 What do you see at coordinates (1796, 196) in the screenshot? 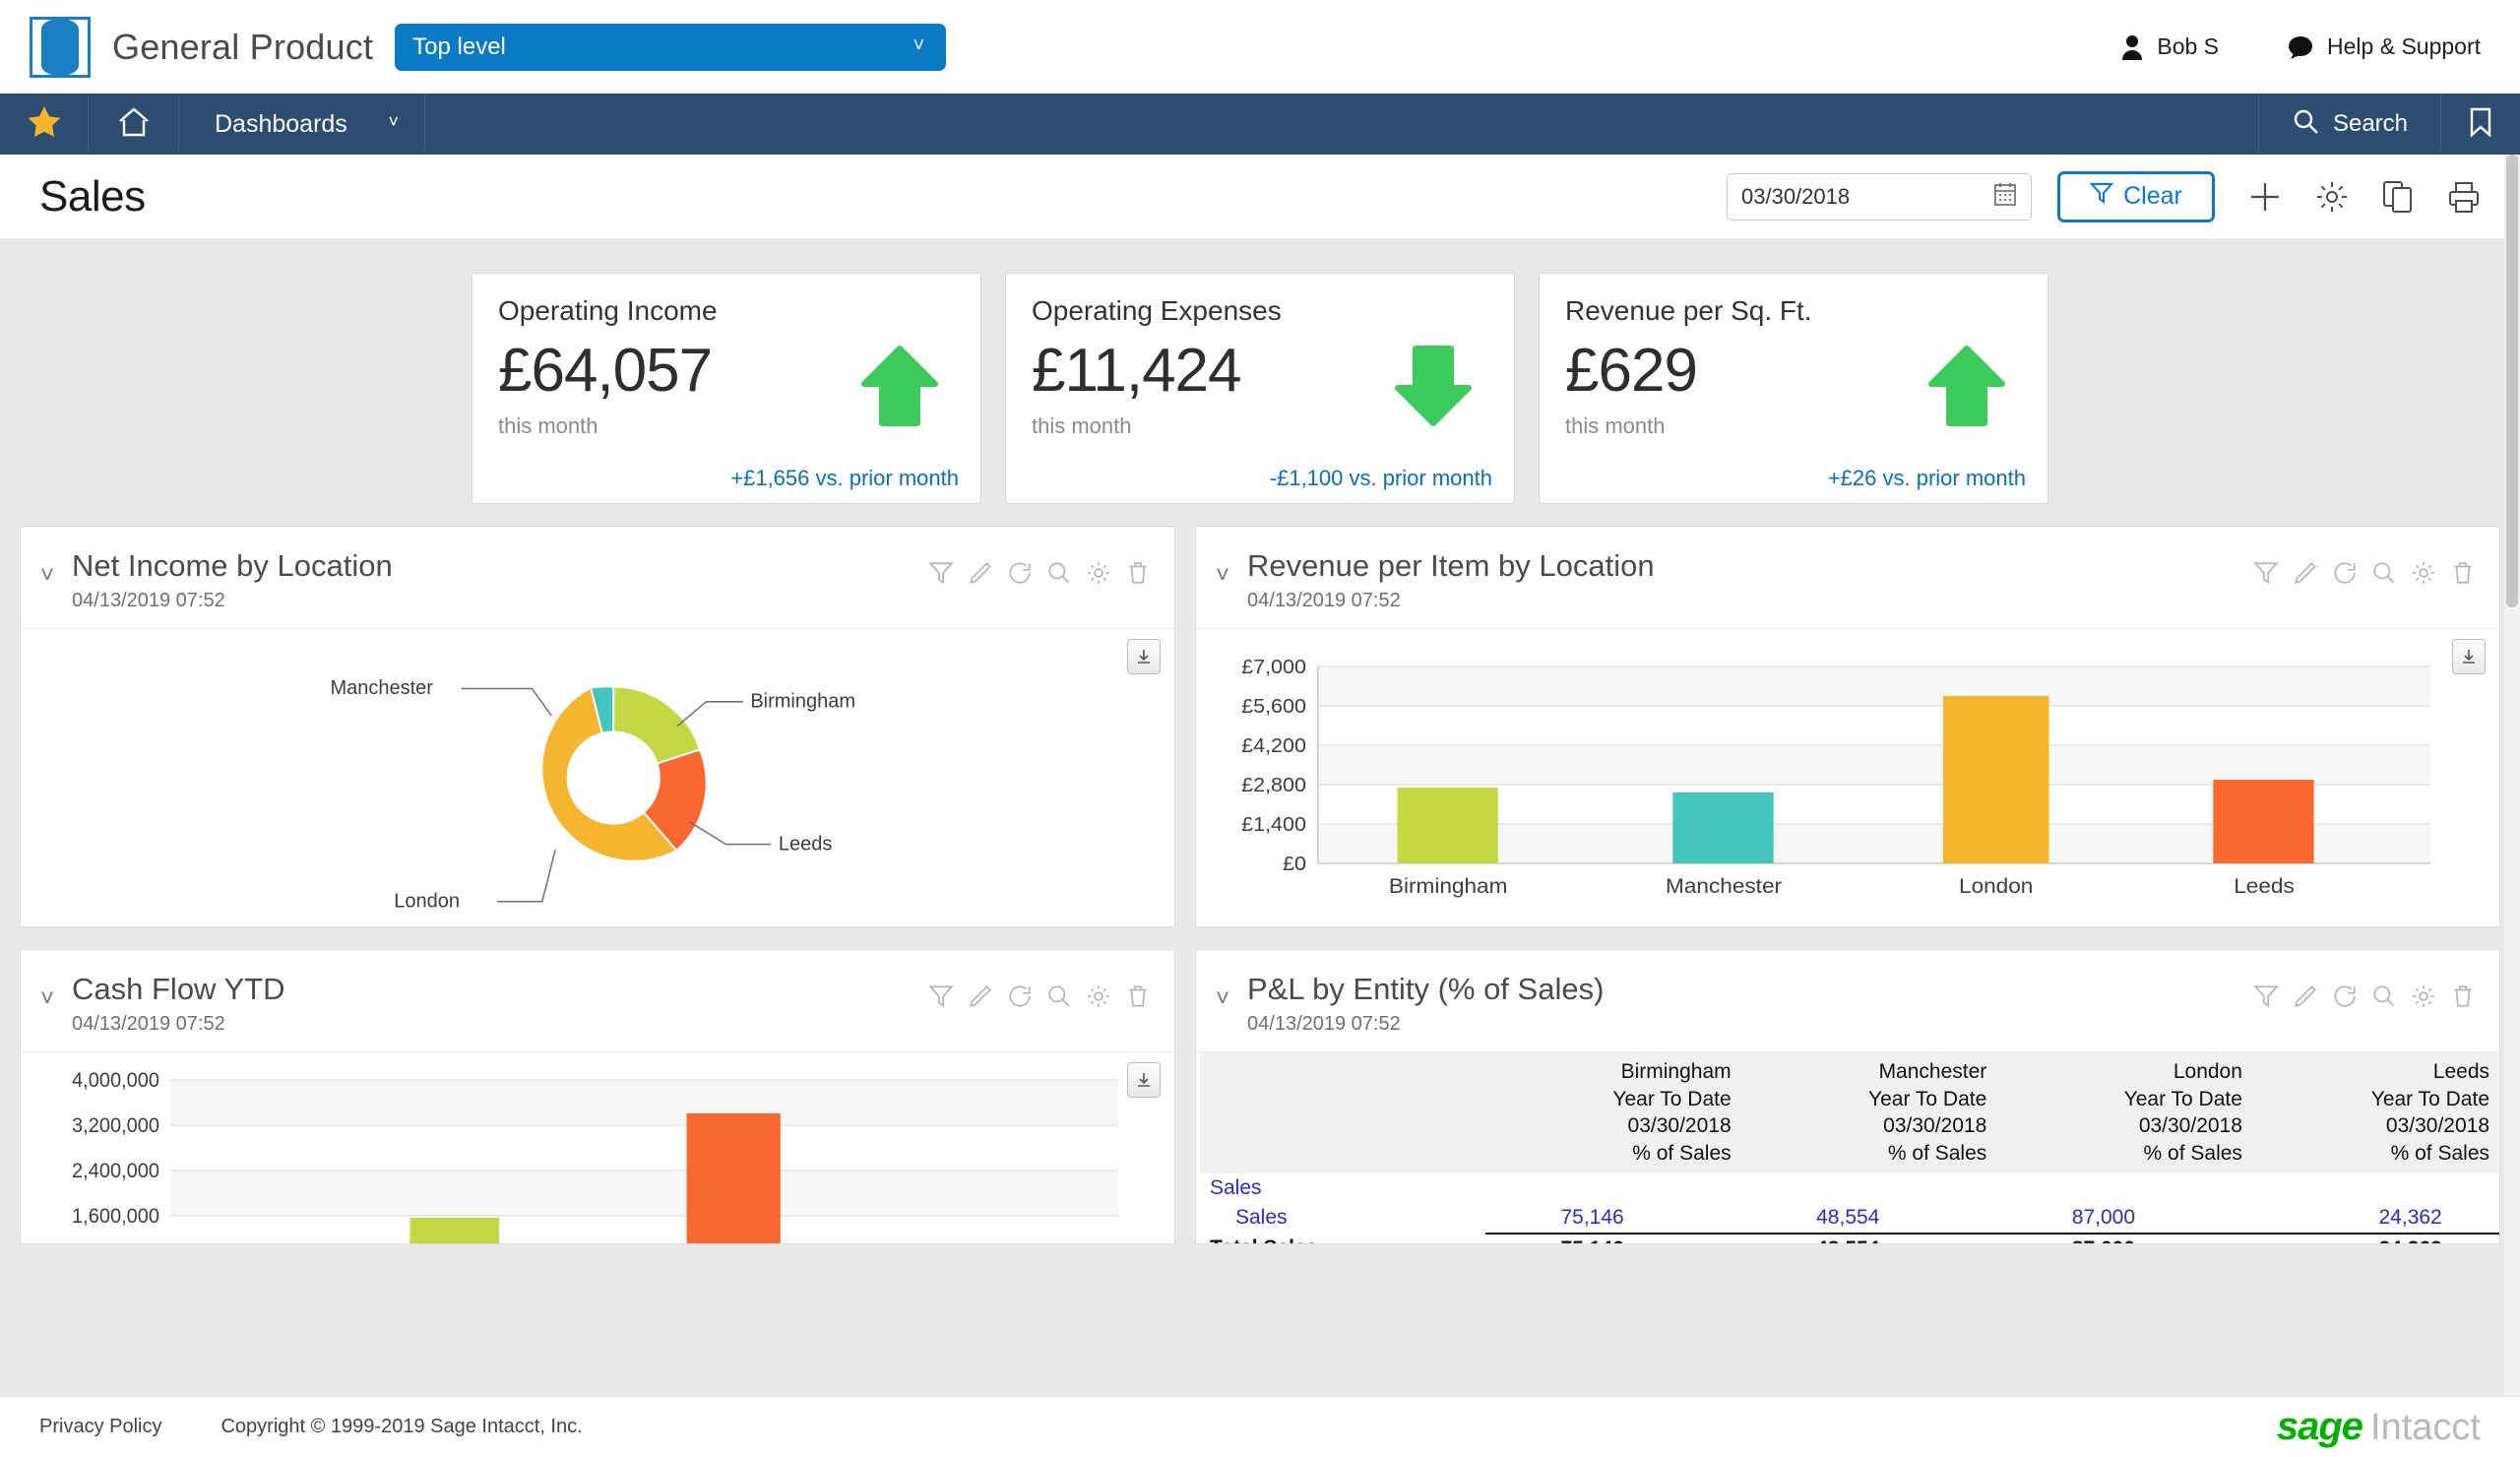
I see `date-filter-value: 03/30/2018` at bounding box center [1796, 196].